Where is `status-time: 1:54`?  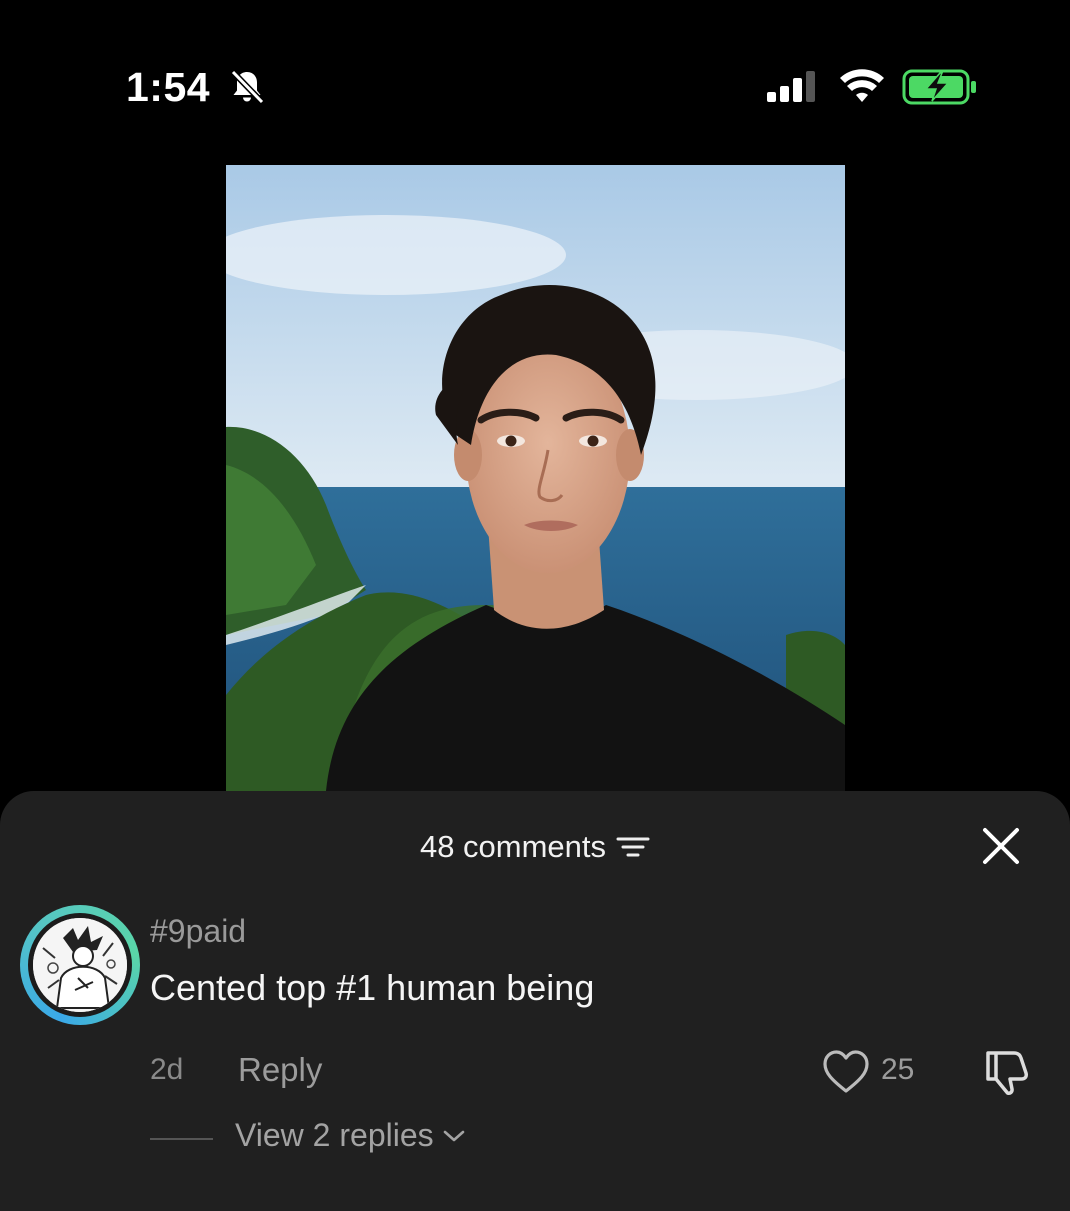
status-time: 1:54 is located at coordinates (168, 87).